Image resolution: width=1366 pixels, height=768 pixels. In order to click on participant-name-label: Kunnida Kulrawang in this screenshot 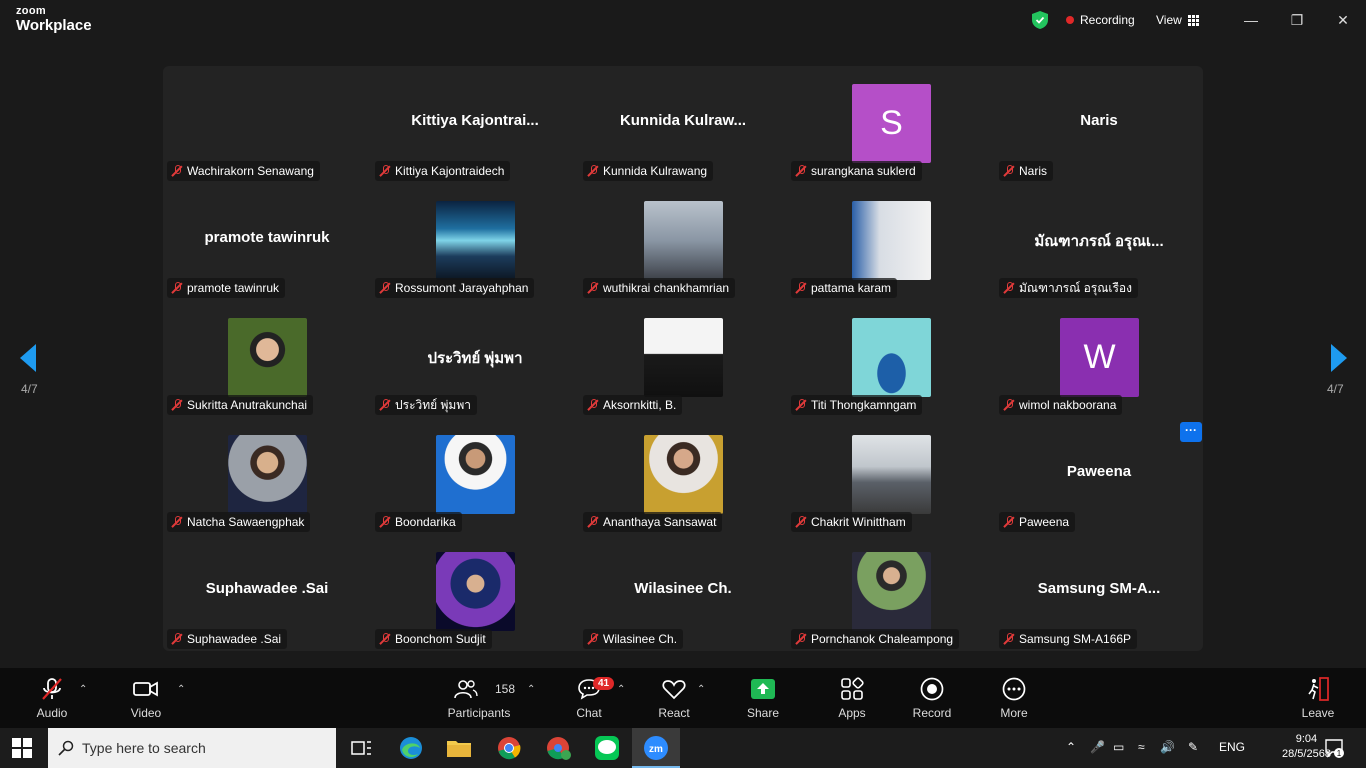, I will do `click(648, 171)`.